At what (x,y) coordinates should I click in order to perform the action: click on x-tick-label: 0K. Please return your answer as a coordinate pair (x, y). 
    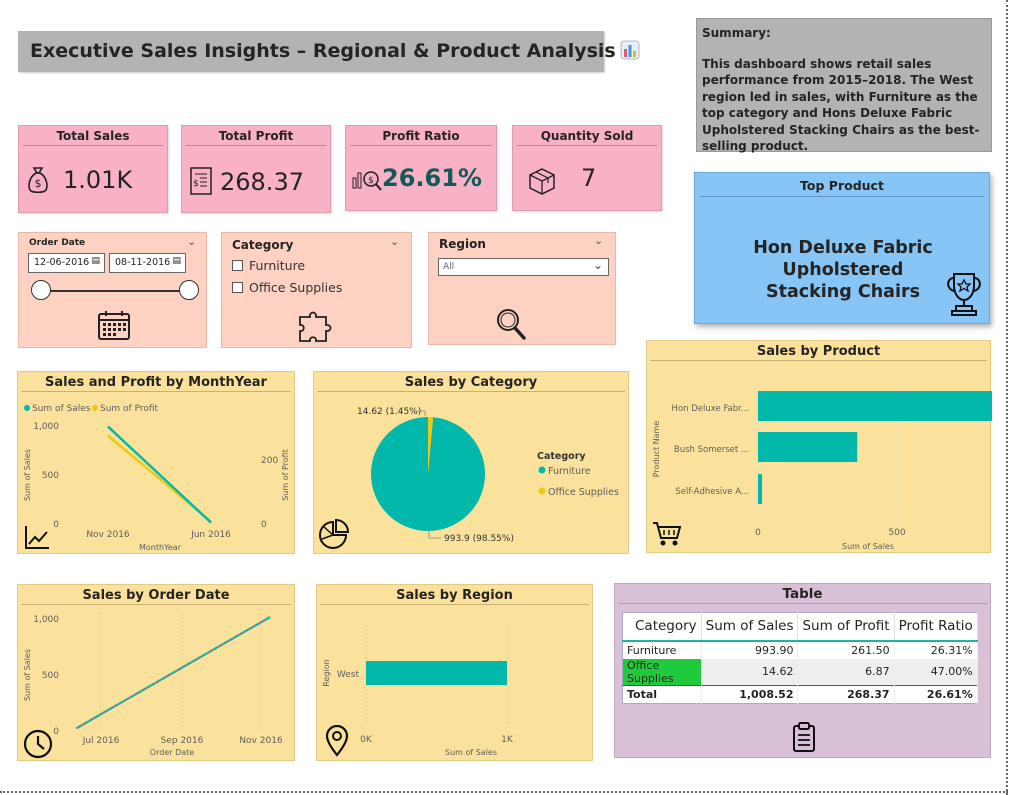
    Looking at the image, I should click on (366, 740).